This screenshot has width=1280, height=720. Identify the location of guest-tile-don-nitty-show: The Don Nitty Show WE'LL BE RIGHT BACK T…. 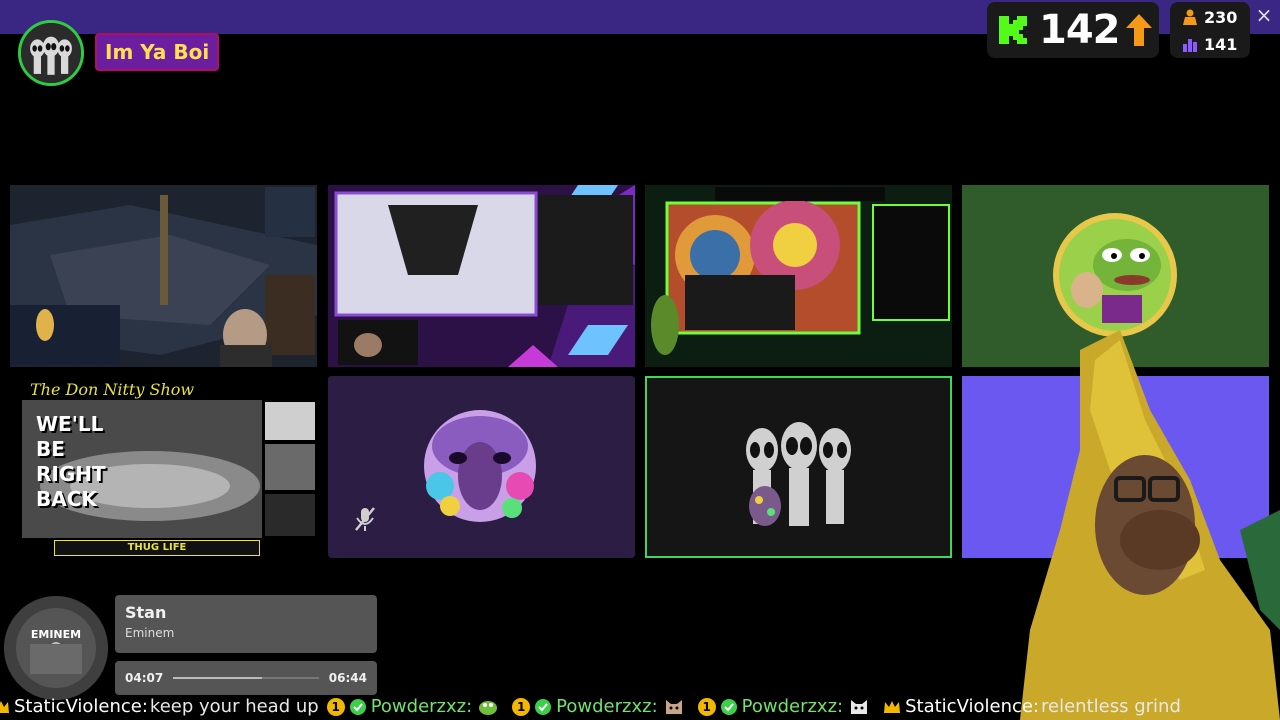
(163, 467).